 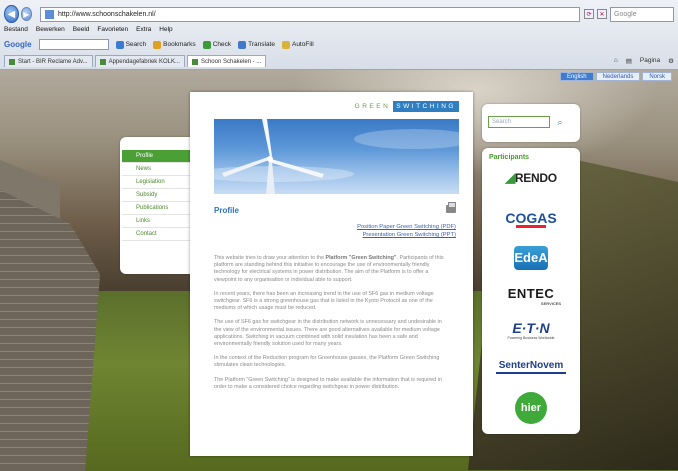 I want to click on cogas-logo: COGAS, so click(x=531, y=219).